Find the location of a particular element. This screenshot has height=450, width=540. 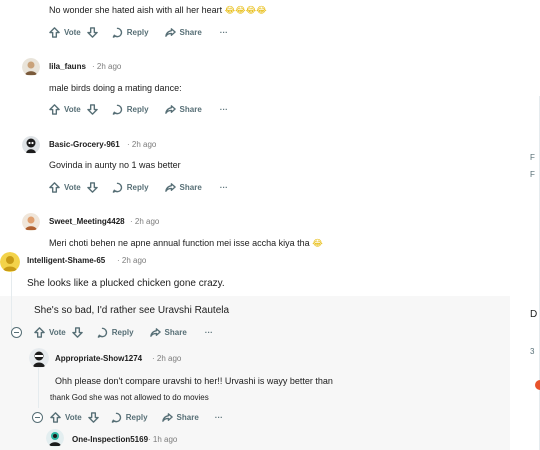

username: lila_fauns is located at coordinates (67, 66).